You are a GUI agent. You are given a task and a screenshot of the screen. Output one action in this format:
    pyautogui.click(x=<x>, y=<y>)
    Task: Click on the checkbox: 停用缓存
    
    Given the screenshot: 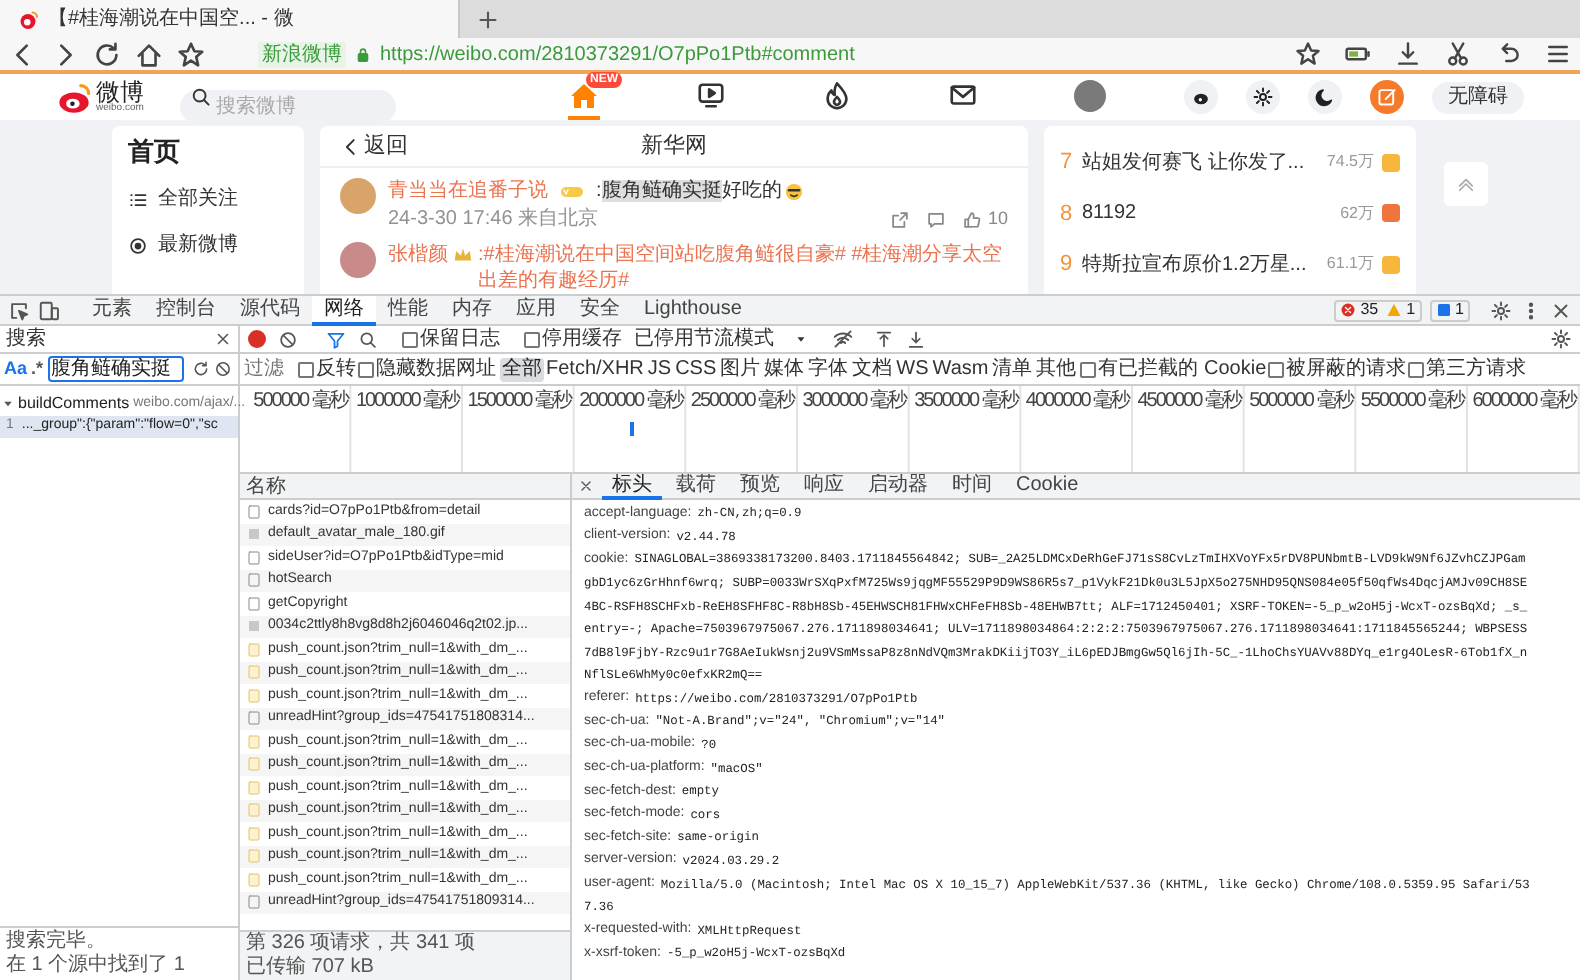 What is the action you would take?
    pyautogui.click(x=573, y=339)
    